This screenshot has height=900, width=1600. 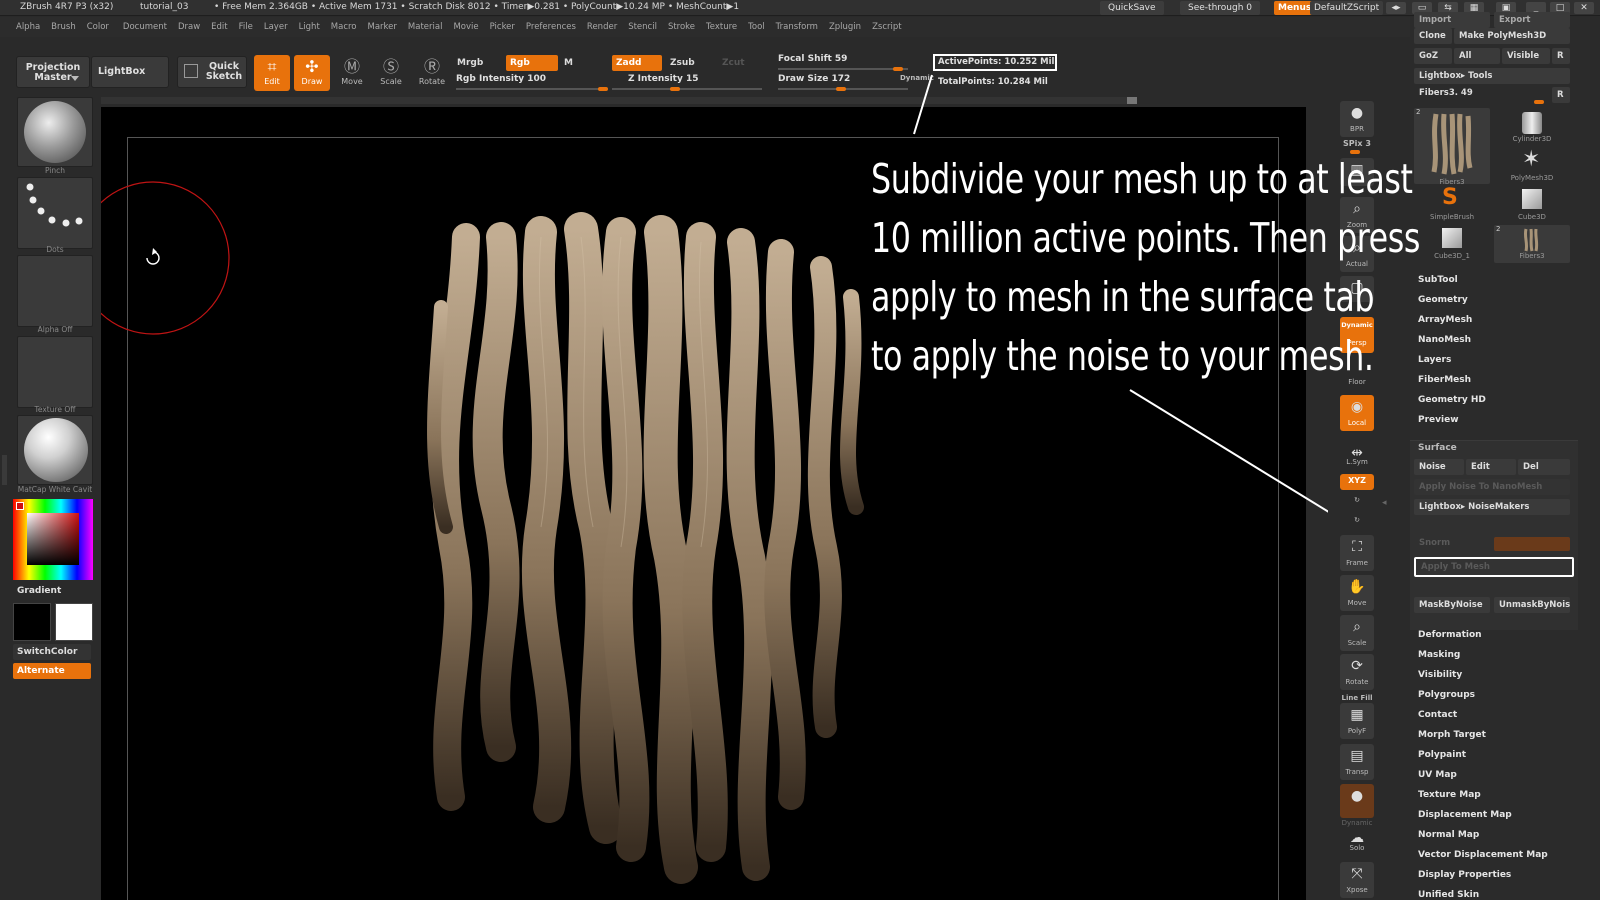 What do you see at coordinates (52, 652) in the screenshot?
I see `switch-color-button: SwitchColor` at bounding box center [52, 652].